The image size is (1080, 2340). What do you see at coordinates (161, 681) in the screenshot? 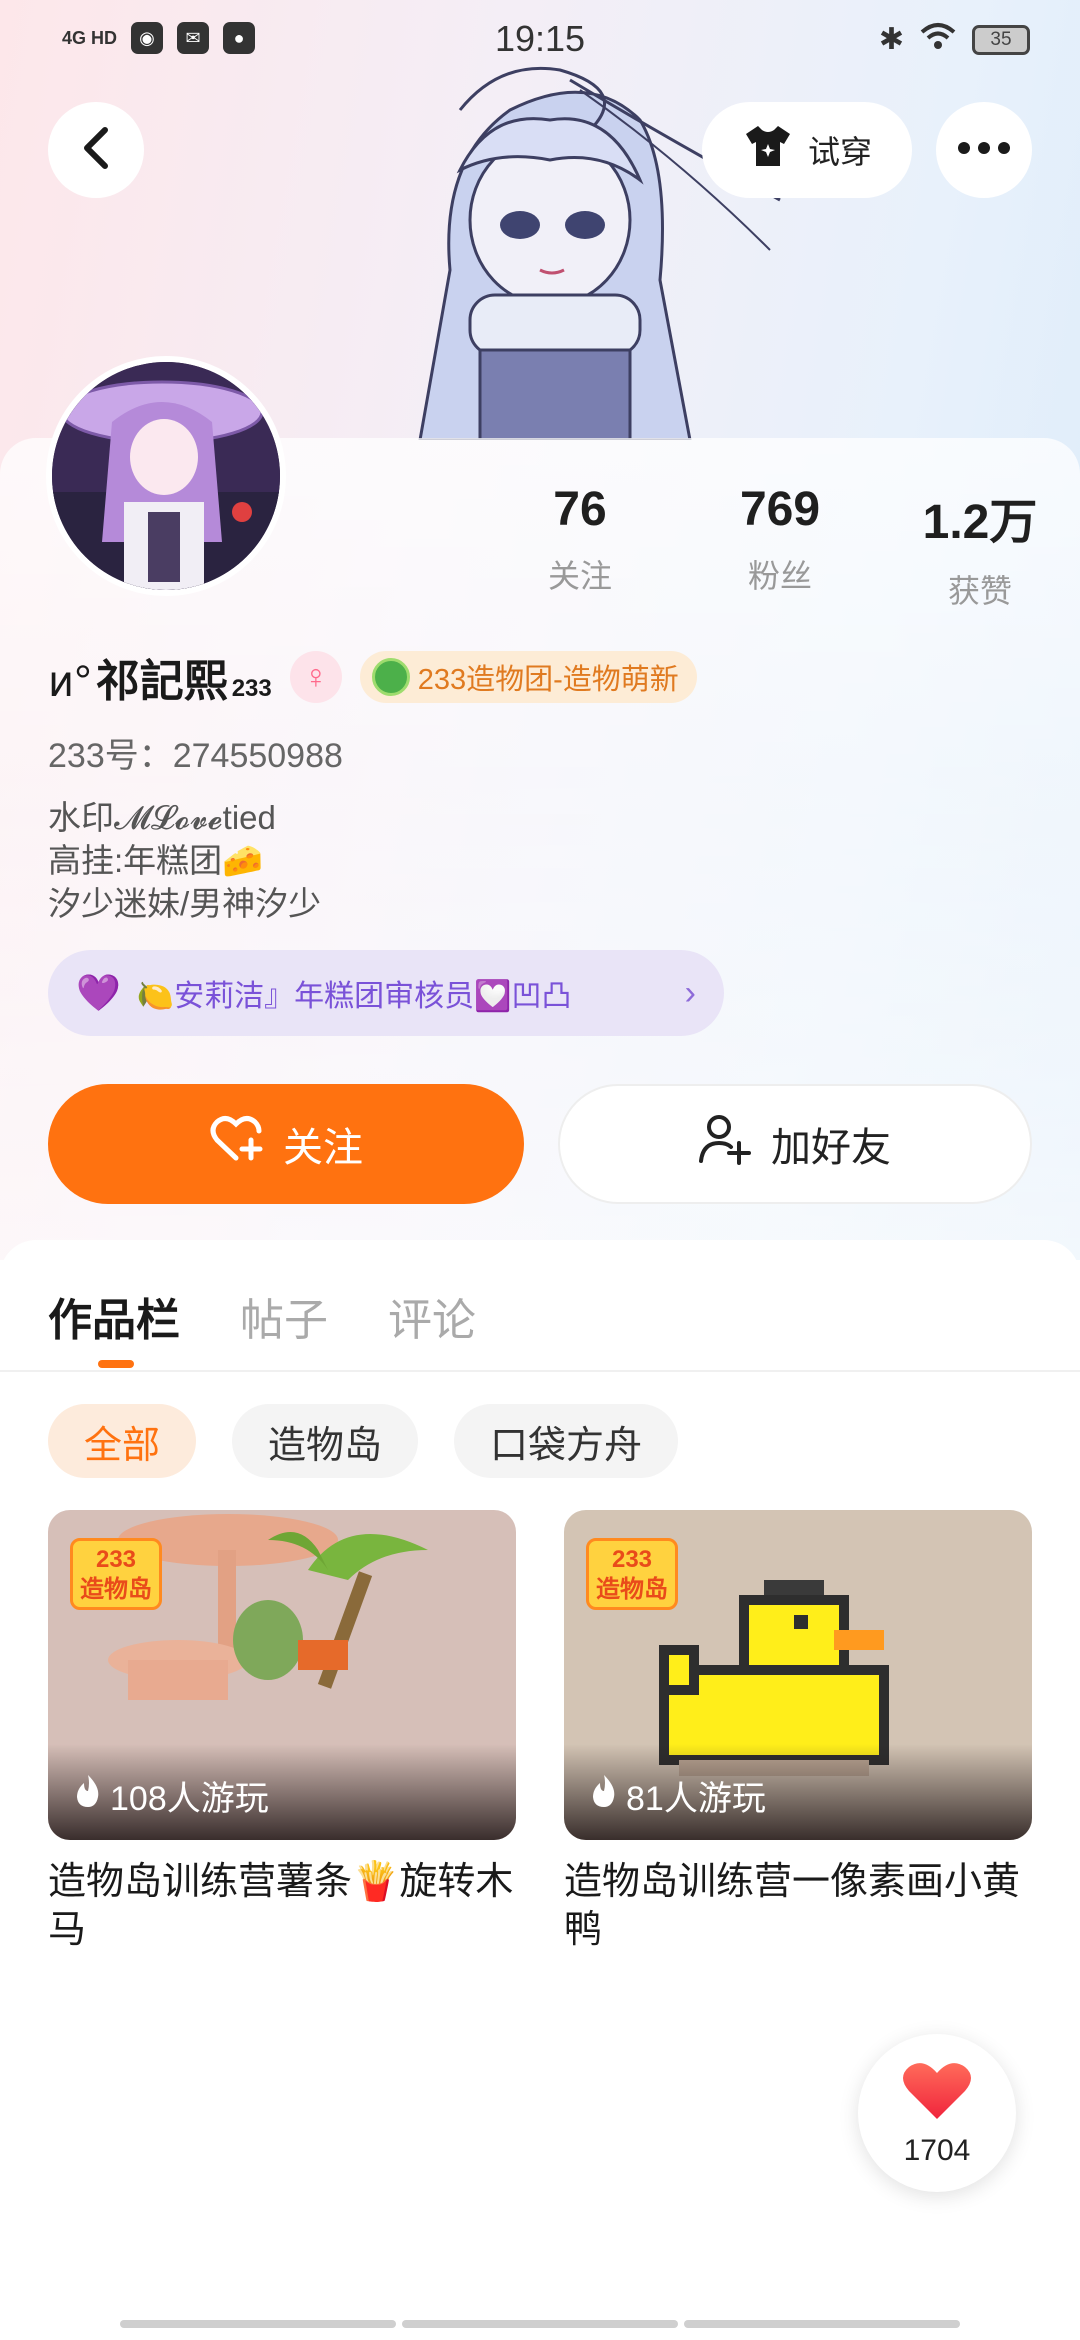
I see `username-text: 祁記熙` at bounding box center [161, 681].